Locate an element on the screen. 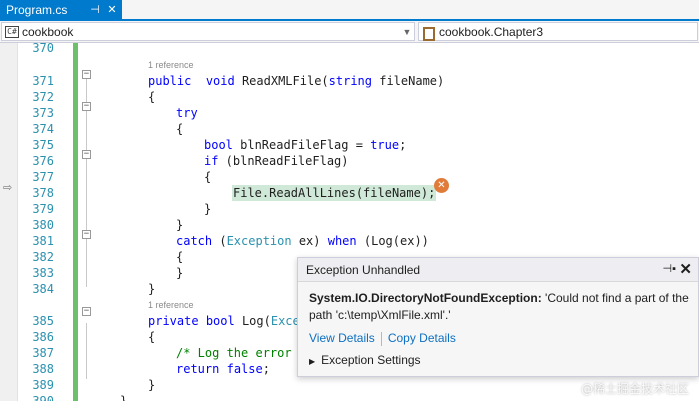 The image size is (699, 401). code-line: return false; is located at coordinates (223, 369).